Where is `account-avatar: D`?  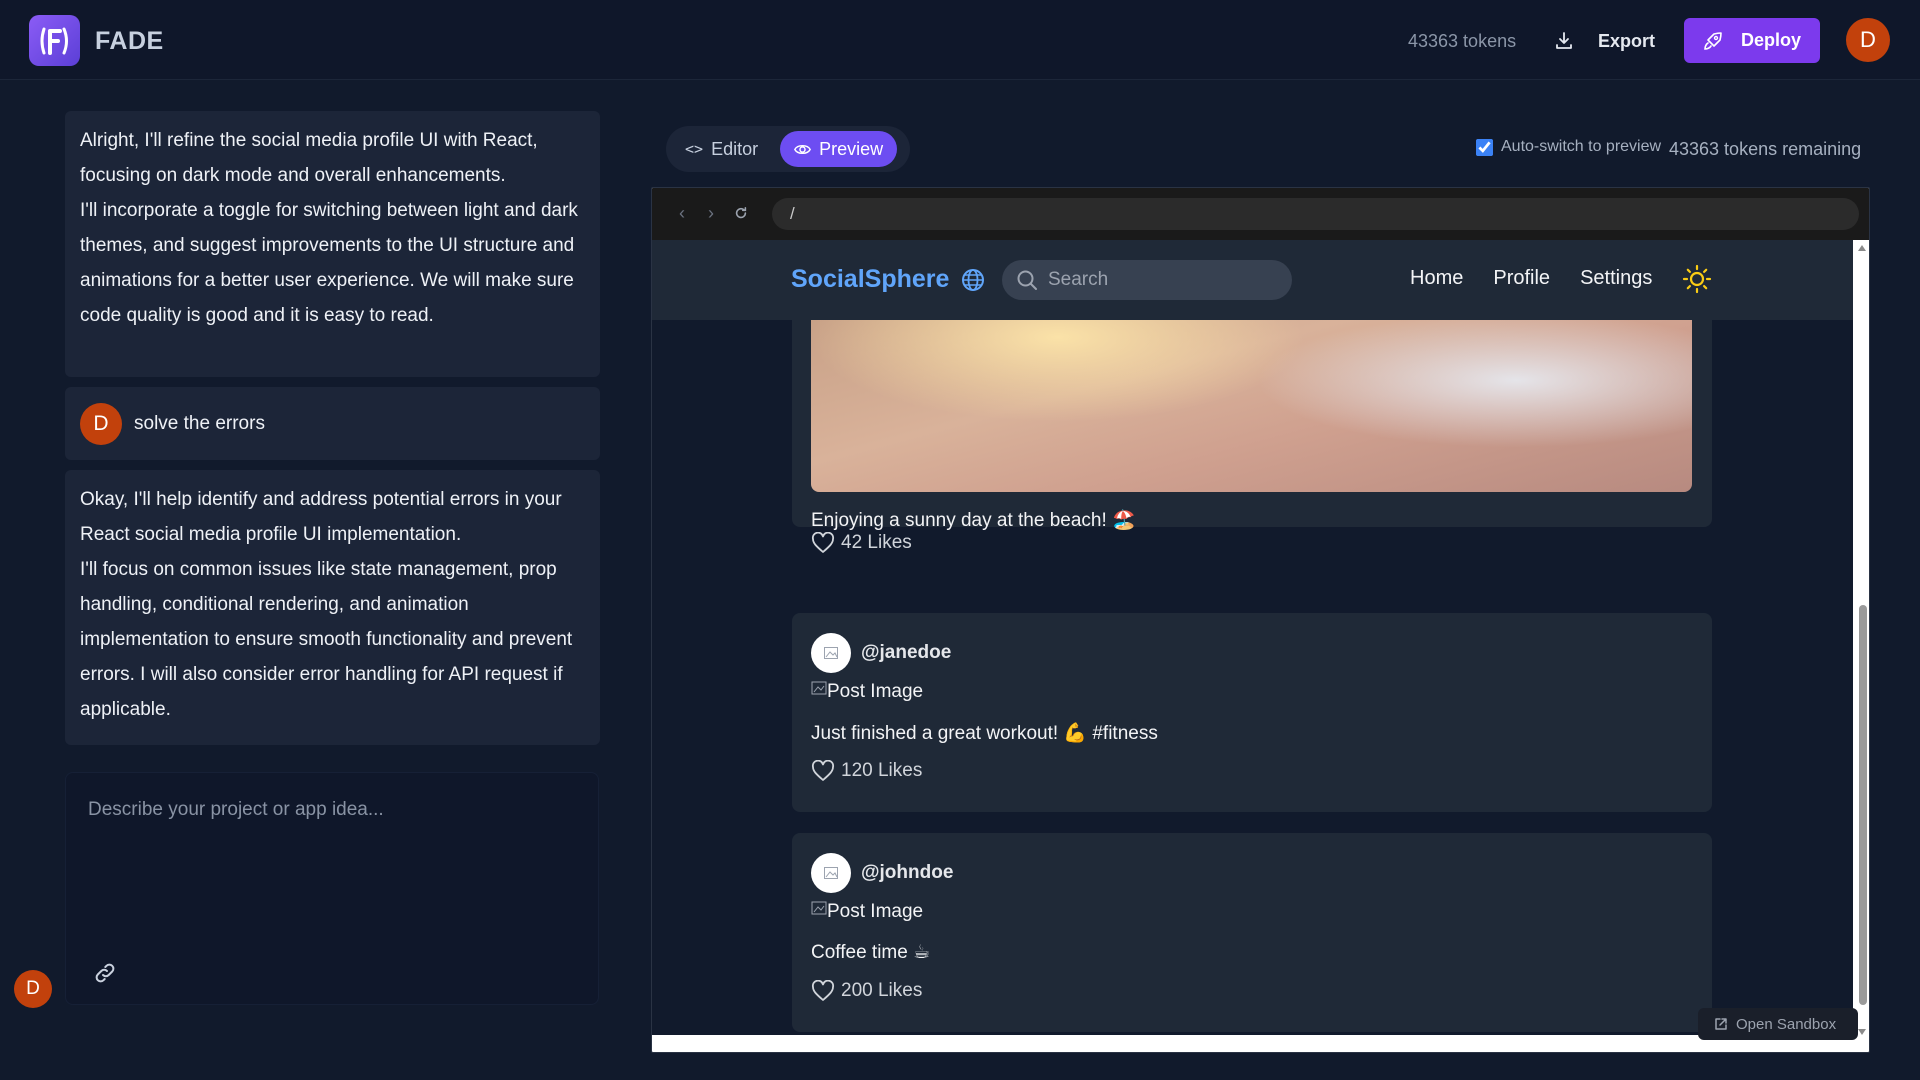
account-avatar: D is located at coordinates (33, 989).